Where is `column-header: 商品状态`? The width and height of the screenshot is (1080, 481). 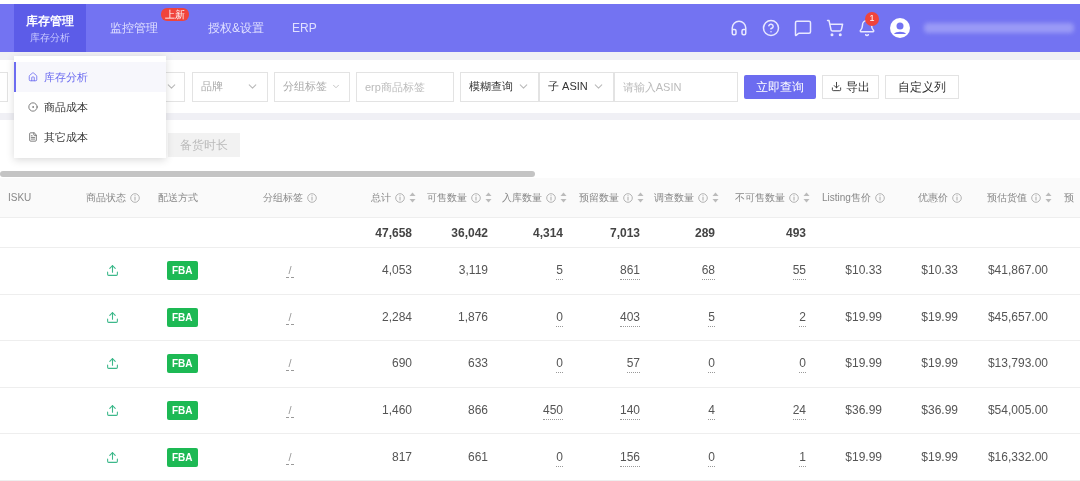
column-header: 商品状态 is located at coordinates (112, 197).